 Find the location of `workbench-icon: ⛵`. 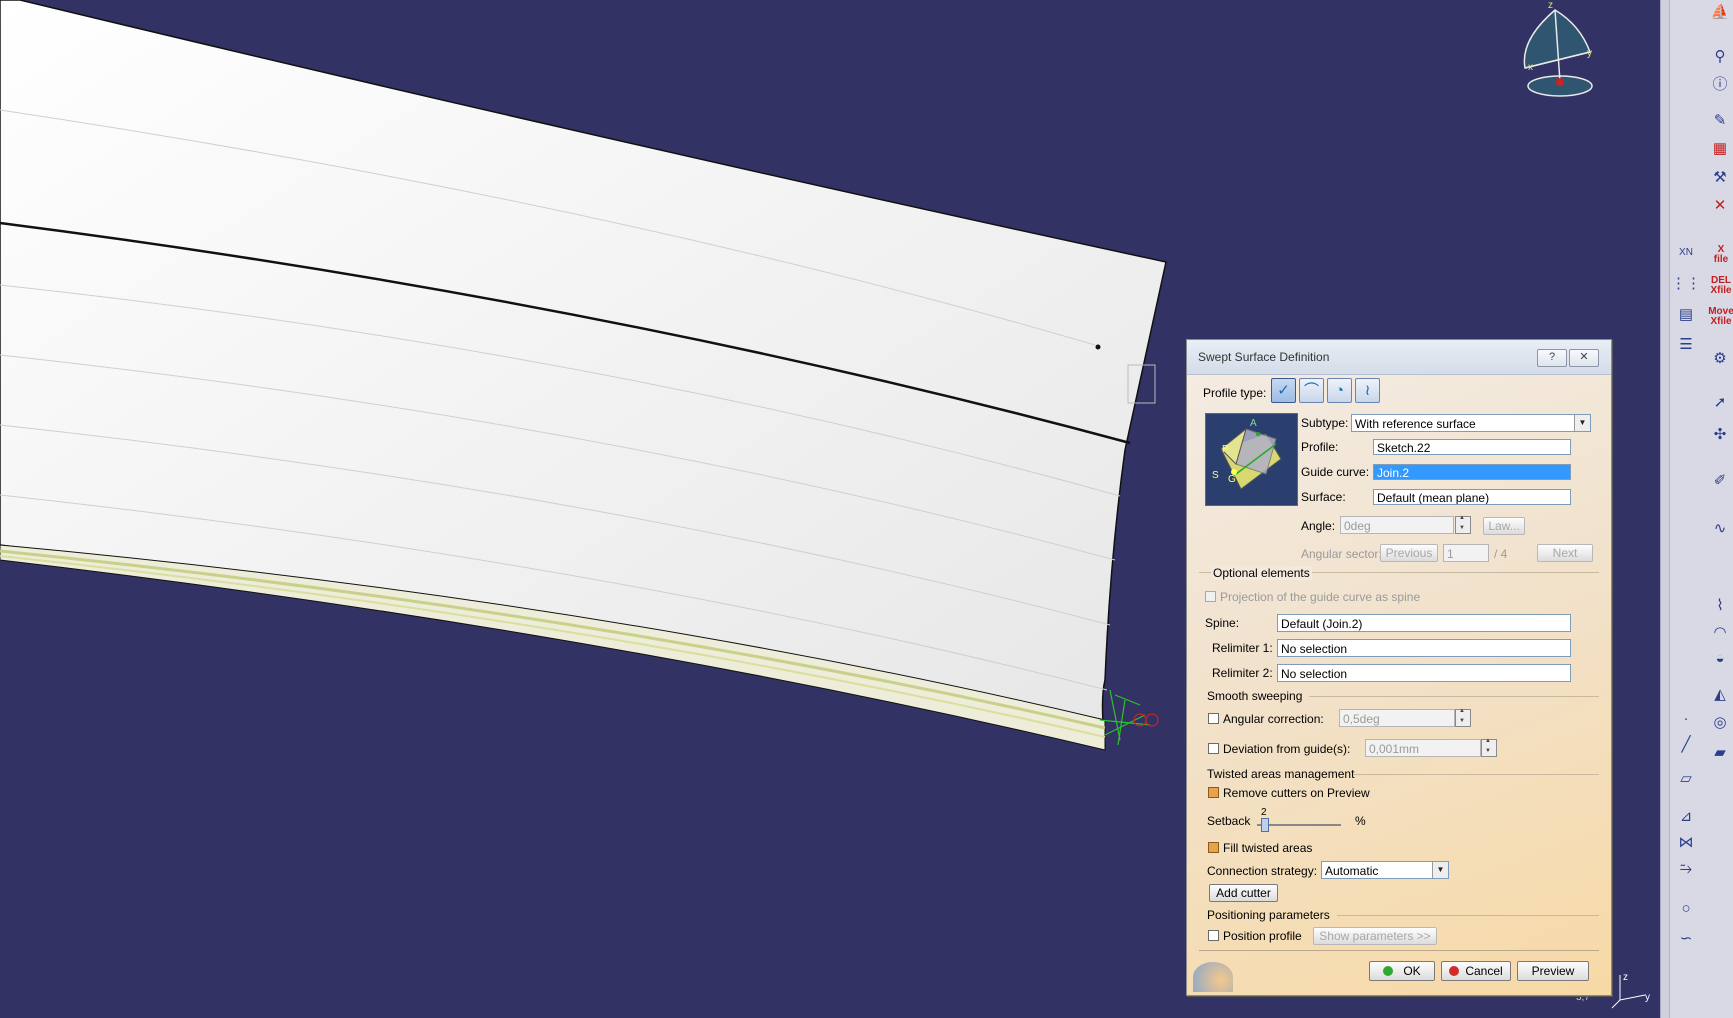

workbench-icon: ⛵ is located at coordinates (1720, 13).